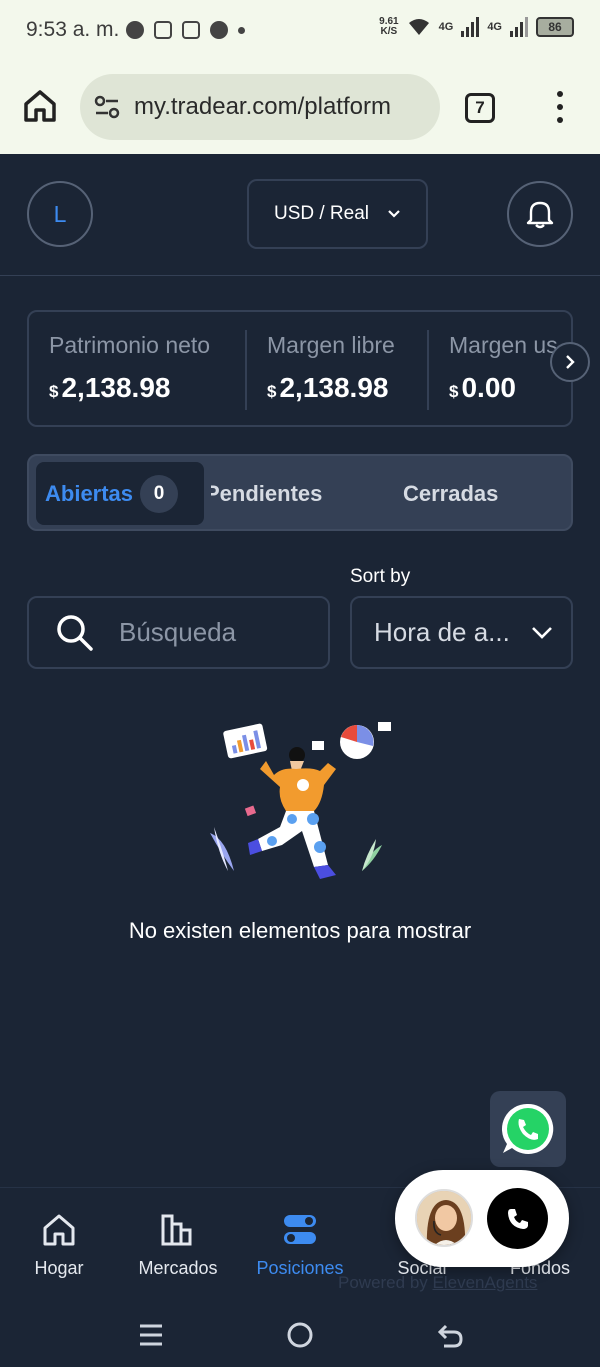  I want to click on empty-state-message: No existen elementos para mostrar, so click(300, 930).